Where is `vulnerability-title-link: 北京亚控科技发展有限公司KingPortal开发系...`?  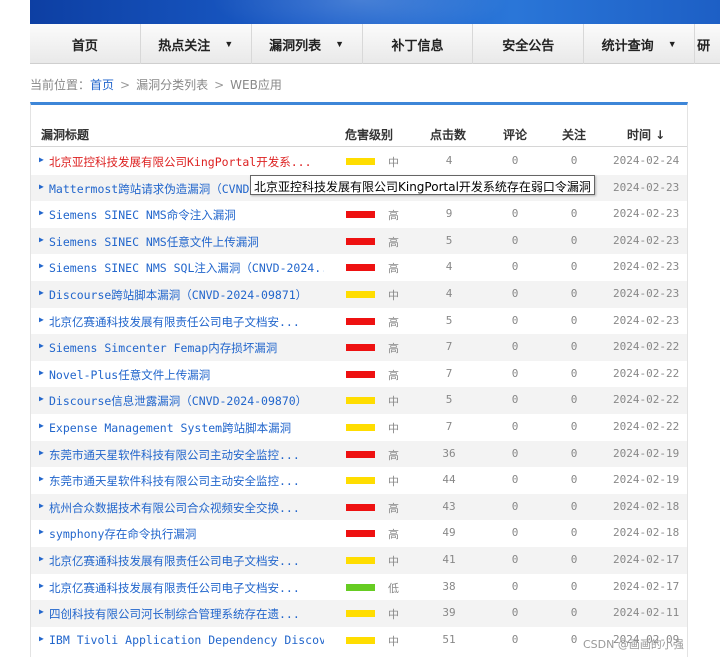
vulnerability-title-link: 北京亚控科技发展有限公司KingPortal开发系... is located at coordinates (186, 162).